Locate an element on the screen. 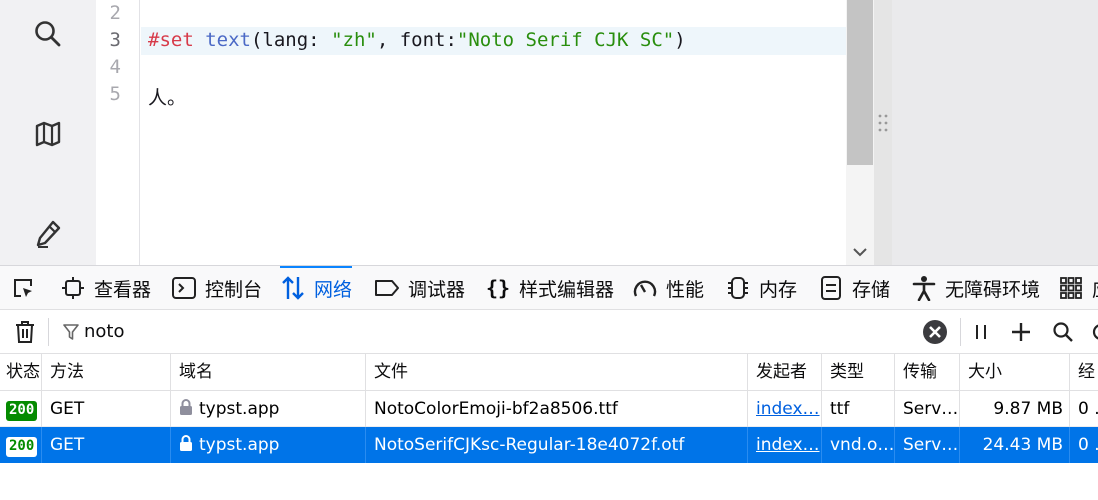 This screenshot has height=500, width=1098. size-cell: 24.43 MB is located at coordinates (1015, 445).